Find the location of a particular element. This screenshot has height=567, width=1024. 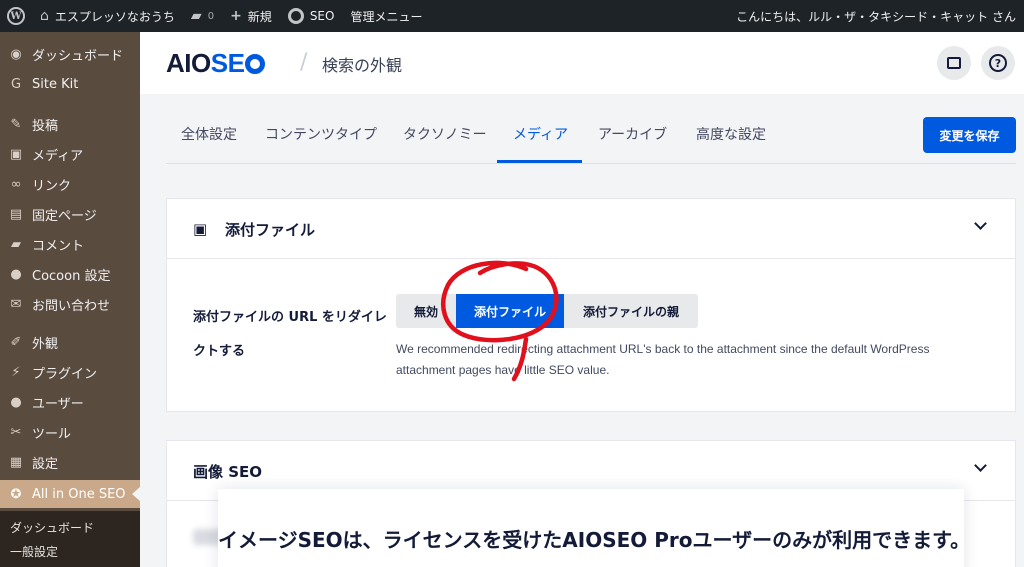

sidebar-item-media: ▣ メディア is located at coordinates (70, 154).